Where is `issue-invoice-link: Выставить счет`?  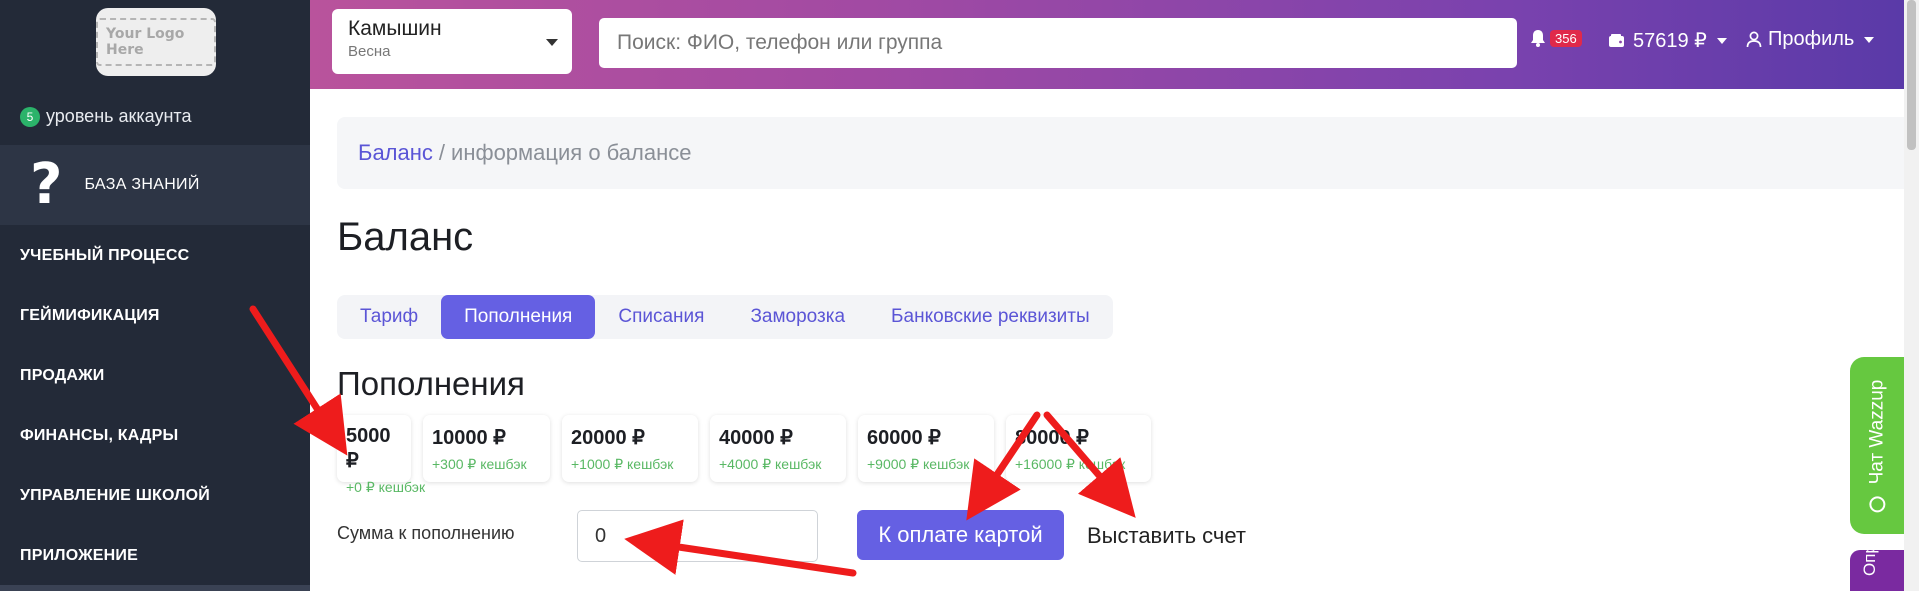
issue-invoice-link: Выставить счет is located at coordinates (1166, 536).